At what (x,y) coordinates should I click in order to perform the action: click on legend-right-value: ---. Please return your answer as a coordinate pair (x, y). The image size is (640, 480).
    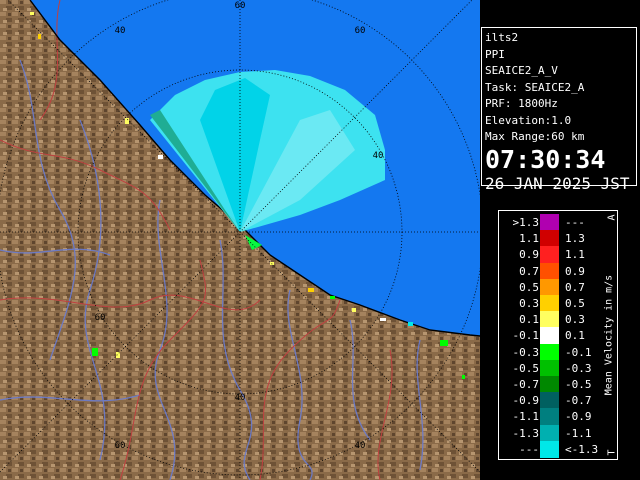
    Looking at the image, I should click on (575, 222).